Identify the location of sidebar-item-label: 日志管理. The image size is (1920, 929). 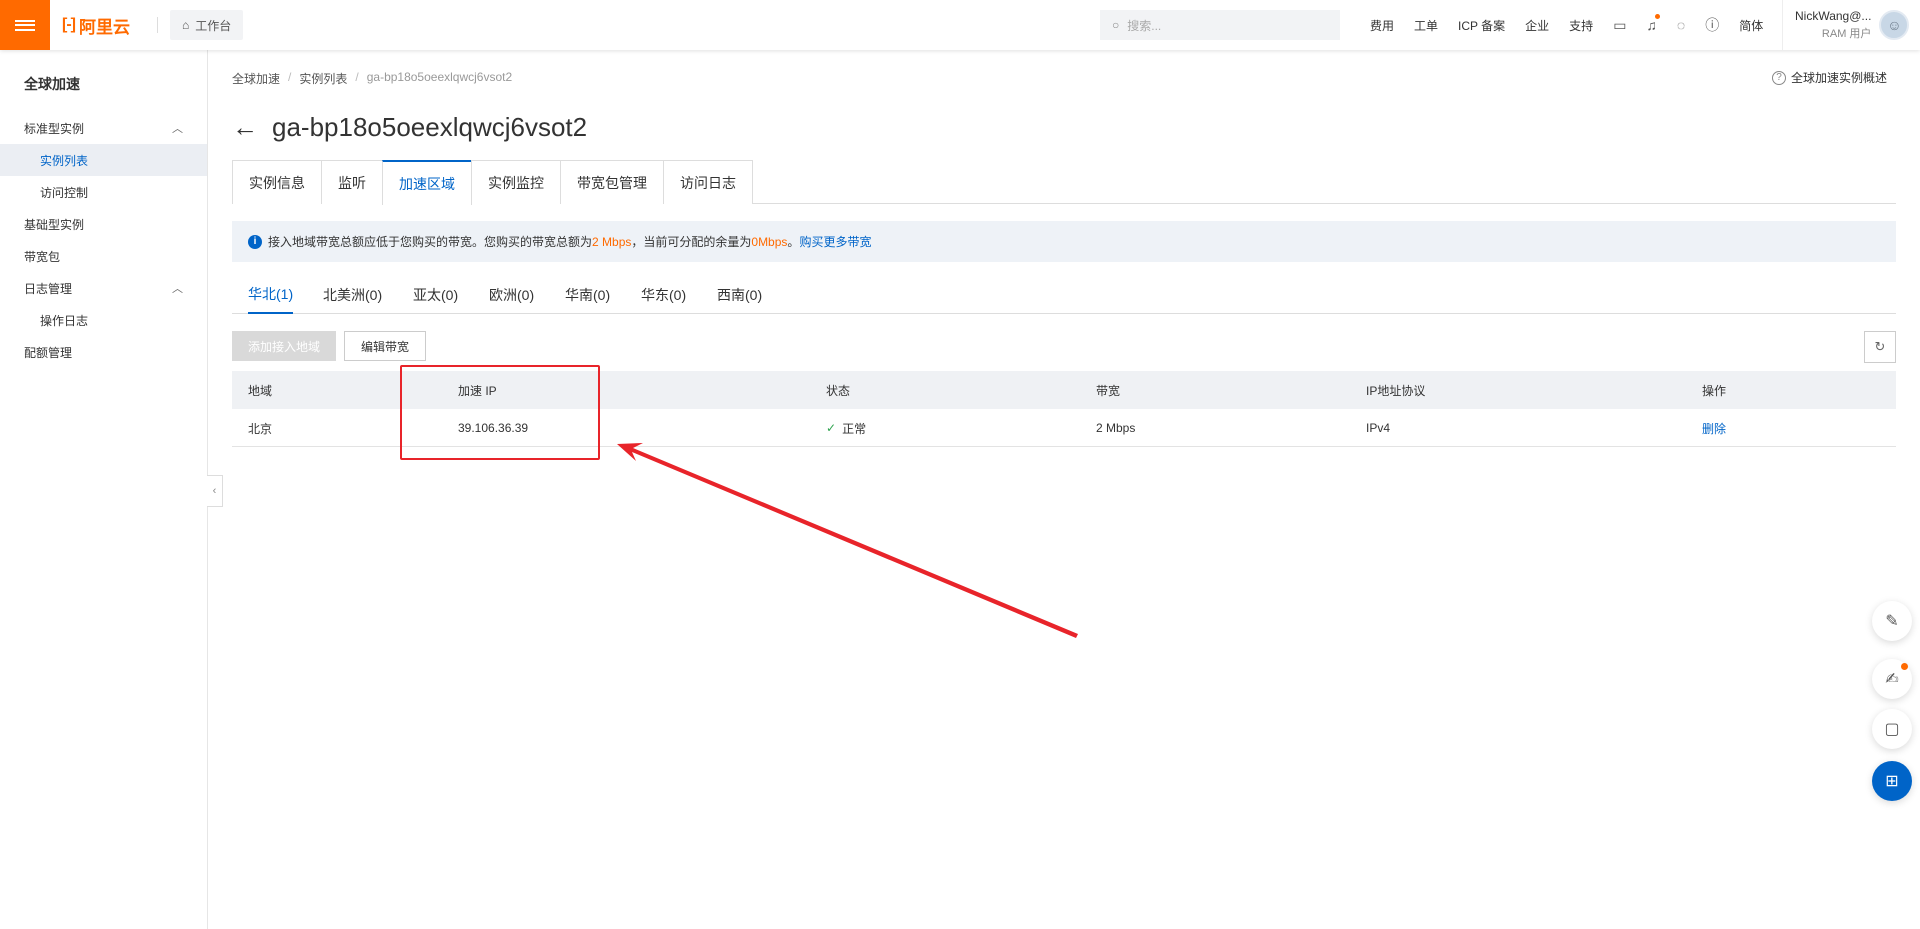
(48, 288).